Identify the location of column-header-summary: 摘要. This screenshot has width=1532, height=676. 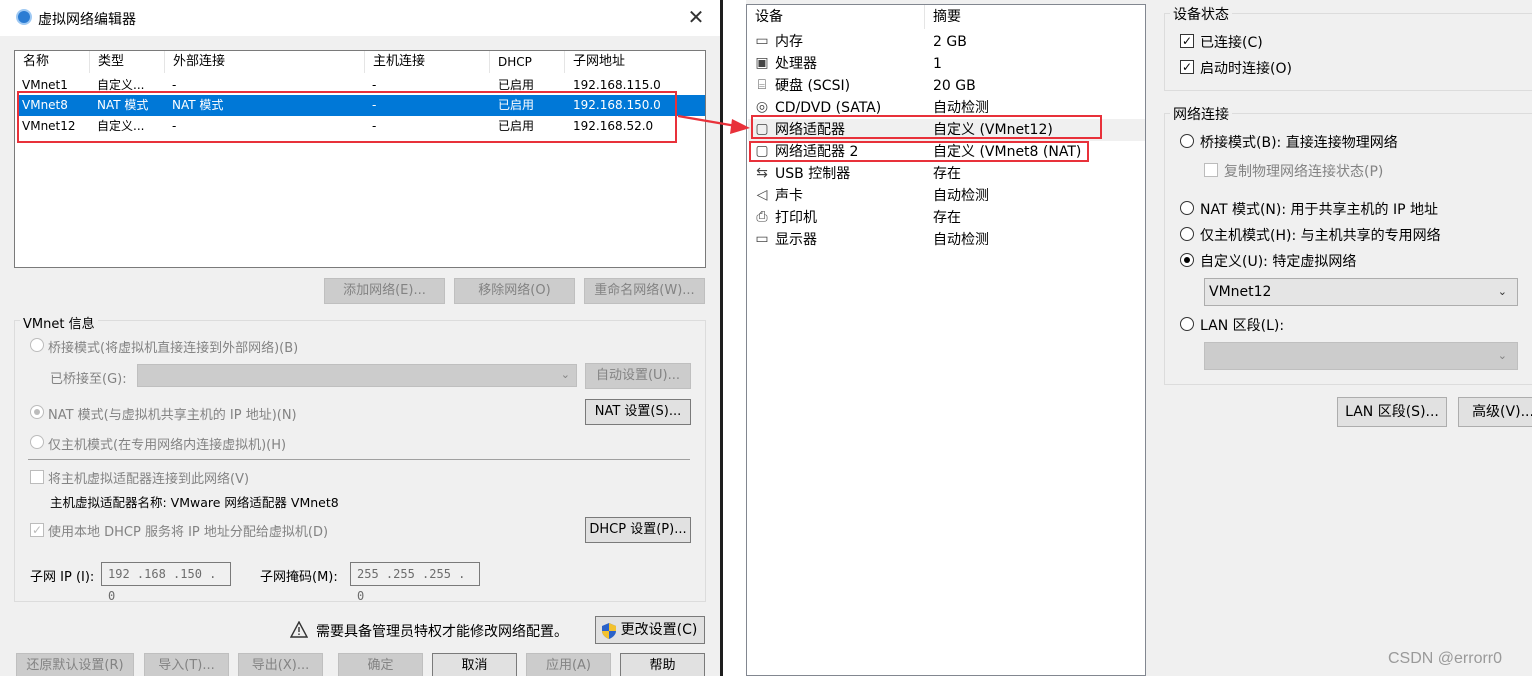
(1035, 17).